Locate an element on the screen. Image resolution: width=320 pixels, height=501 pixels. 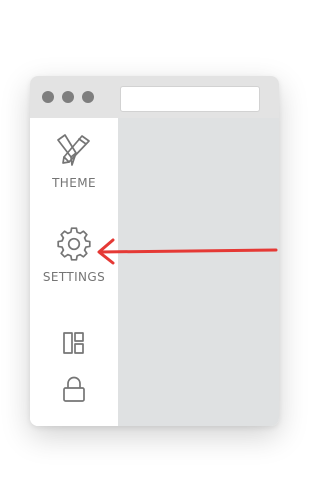
layout-icon is located at coordinates (73, 343).